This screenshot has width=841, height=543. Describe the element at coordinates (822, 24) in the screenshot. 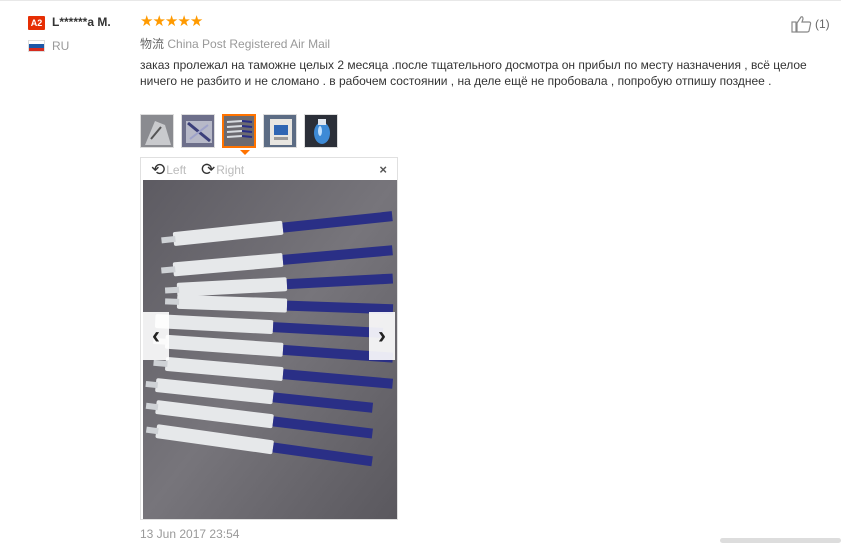

I see `helpful-count: (1)` at that location.